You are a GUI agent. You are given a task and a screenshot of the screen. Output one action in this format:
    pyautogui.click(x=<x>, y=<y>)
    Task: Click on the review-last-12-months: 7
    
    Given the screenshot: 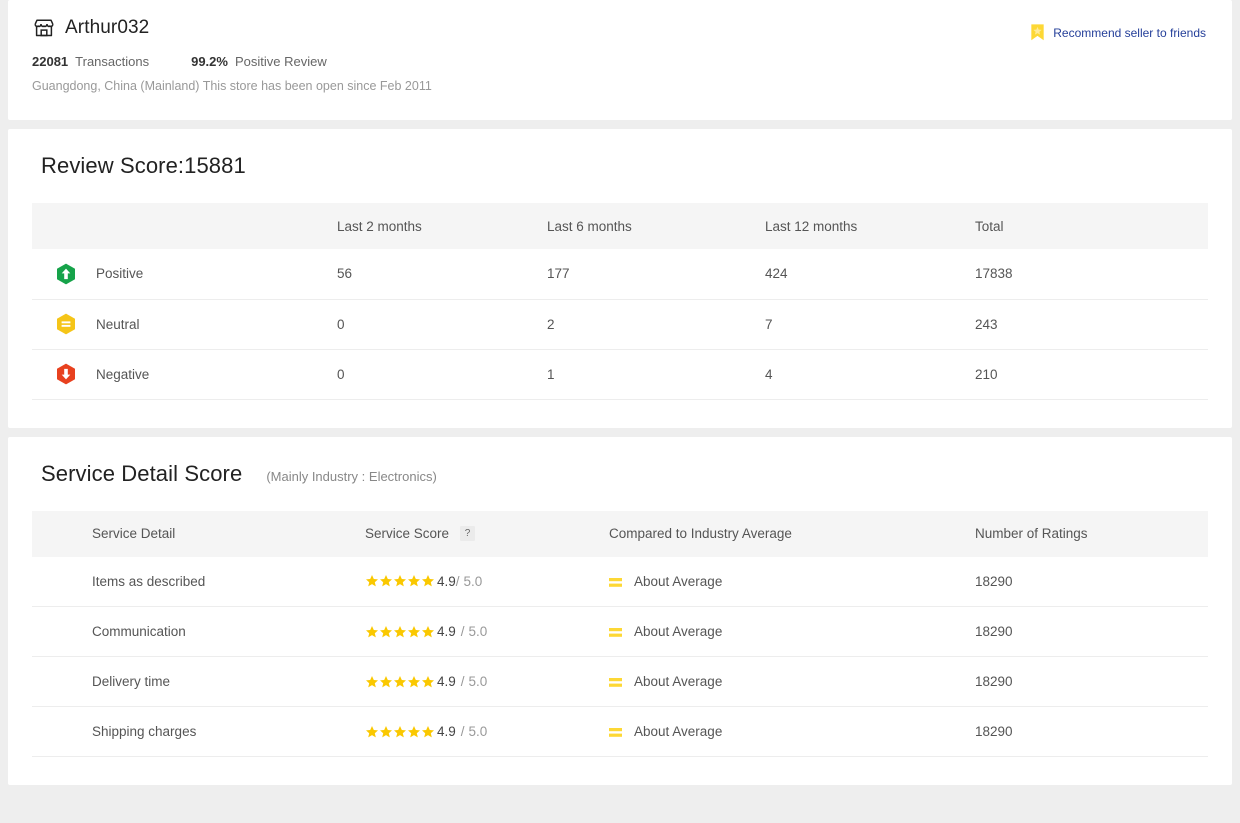 What is the action you would take?
    pyautogui.click(x=870, y=324)
    